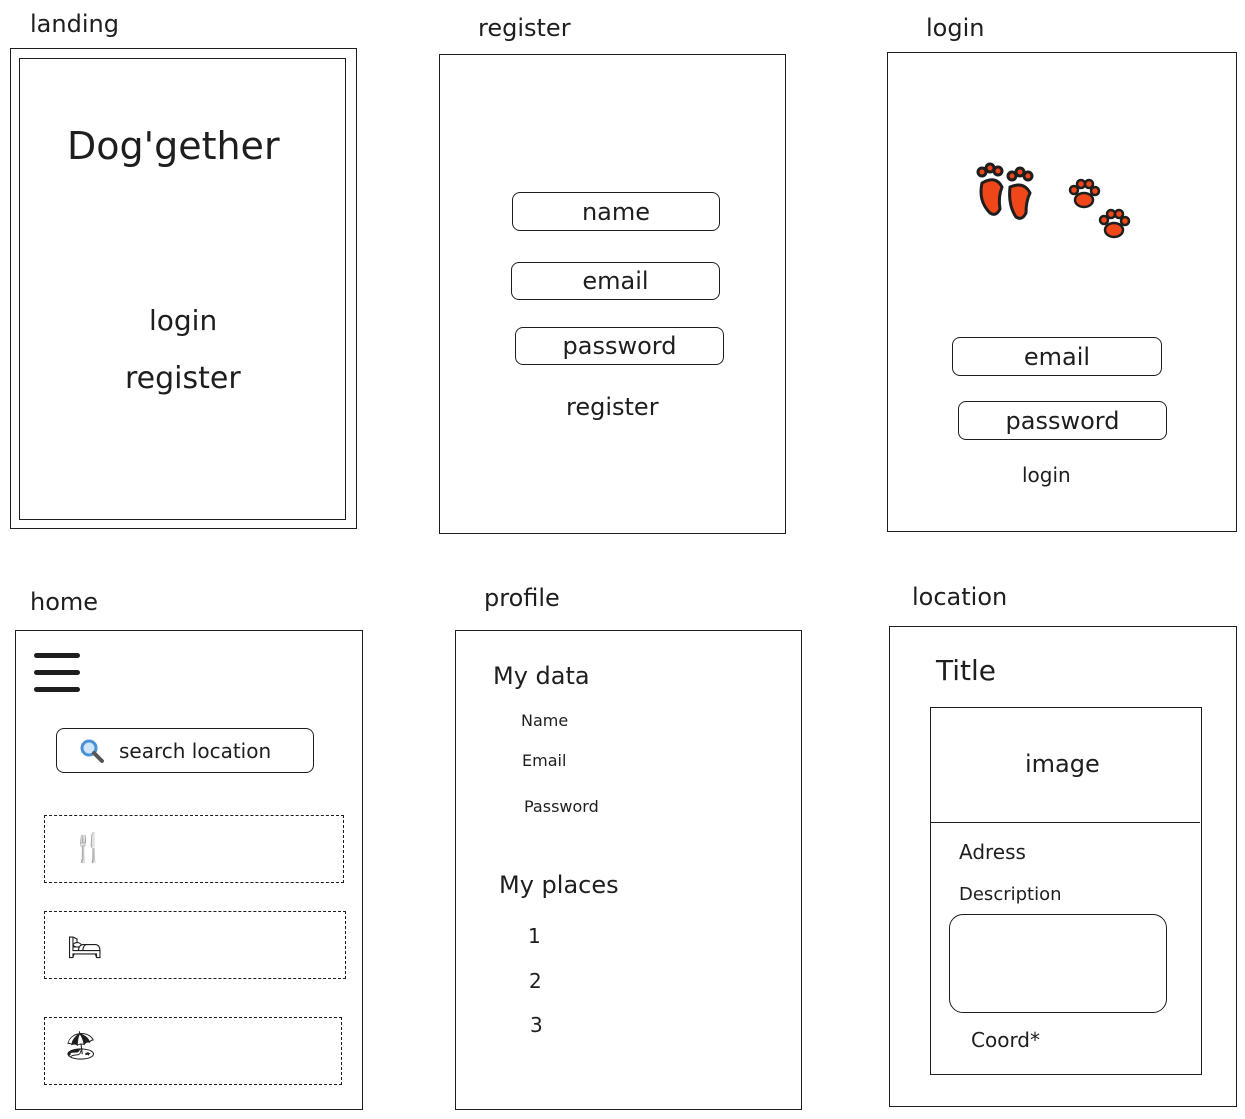 The height and width of the screenshot is (1119, 1245). What do you see at coordinates (85, 947) in the screenshot?
I see `bed-icon: 🛏` at bounding box center [85, 947].